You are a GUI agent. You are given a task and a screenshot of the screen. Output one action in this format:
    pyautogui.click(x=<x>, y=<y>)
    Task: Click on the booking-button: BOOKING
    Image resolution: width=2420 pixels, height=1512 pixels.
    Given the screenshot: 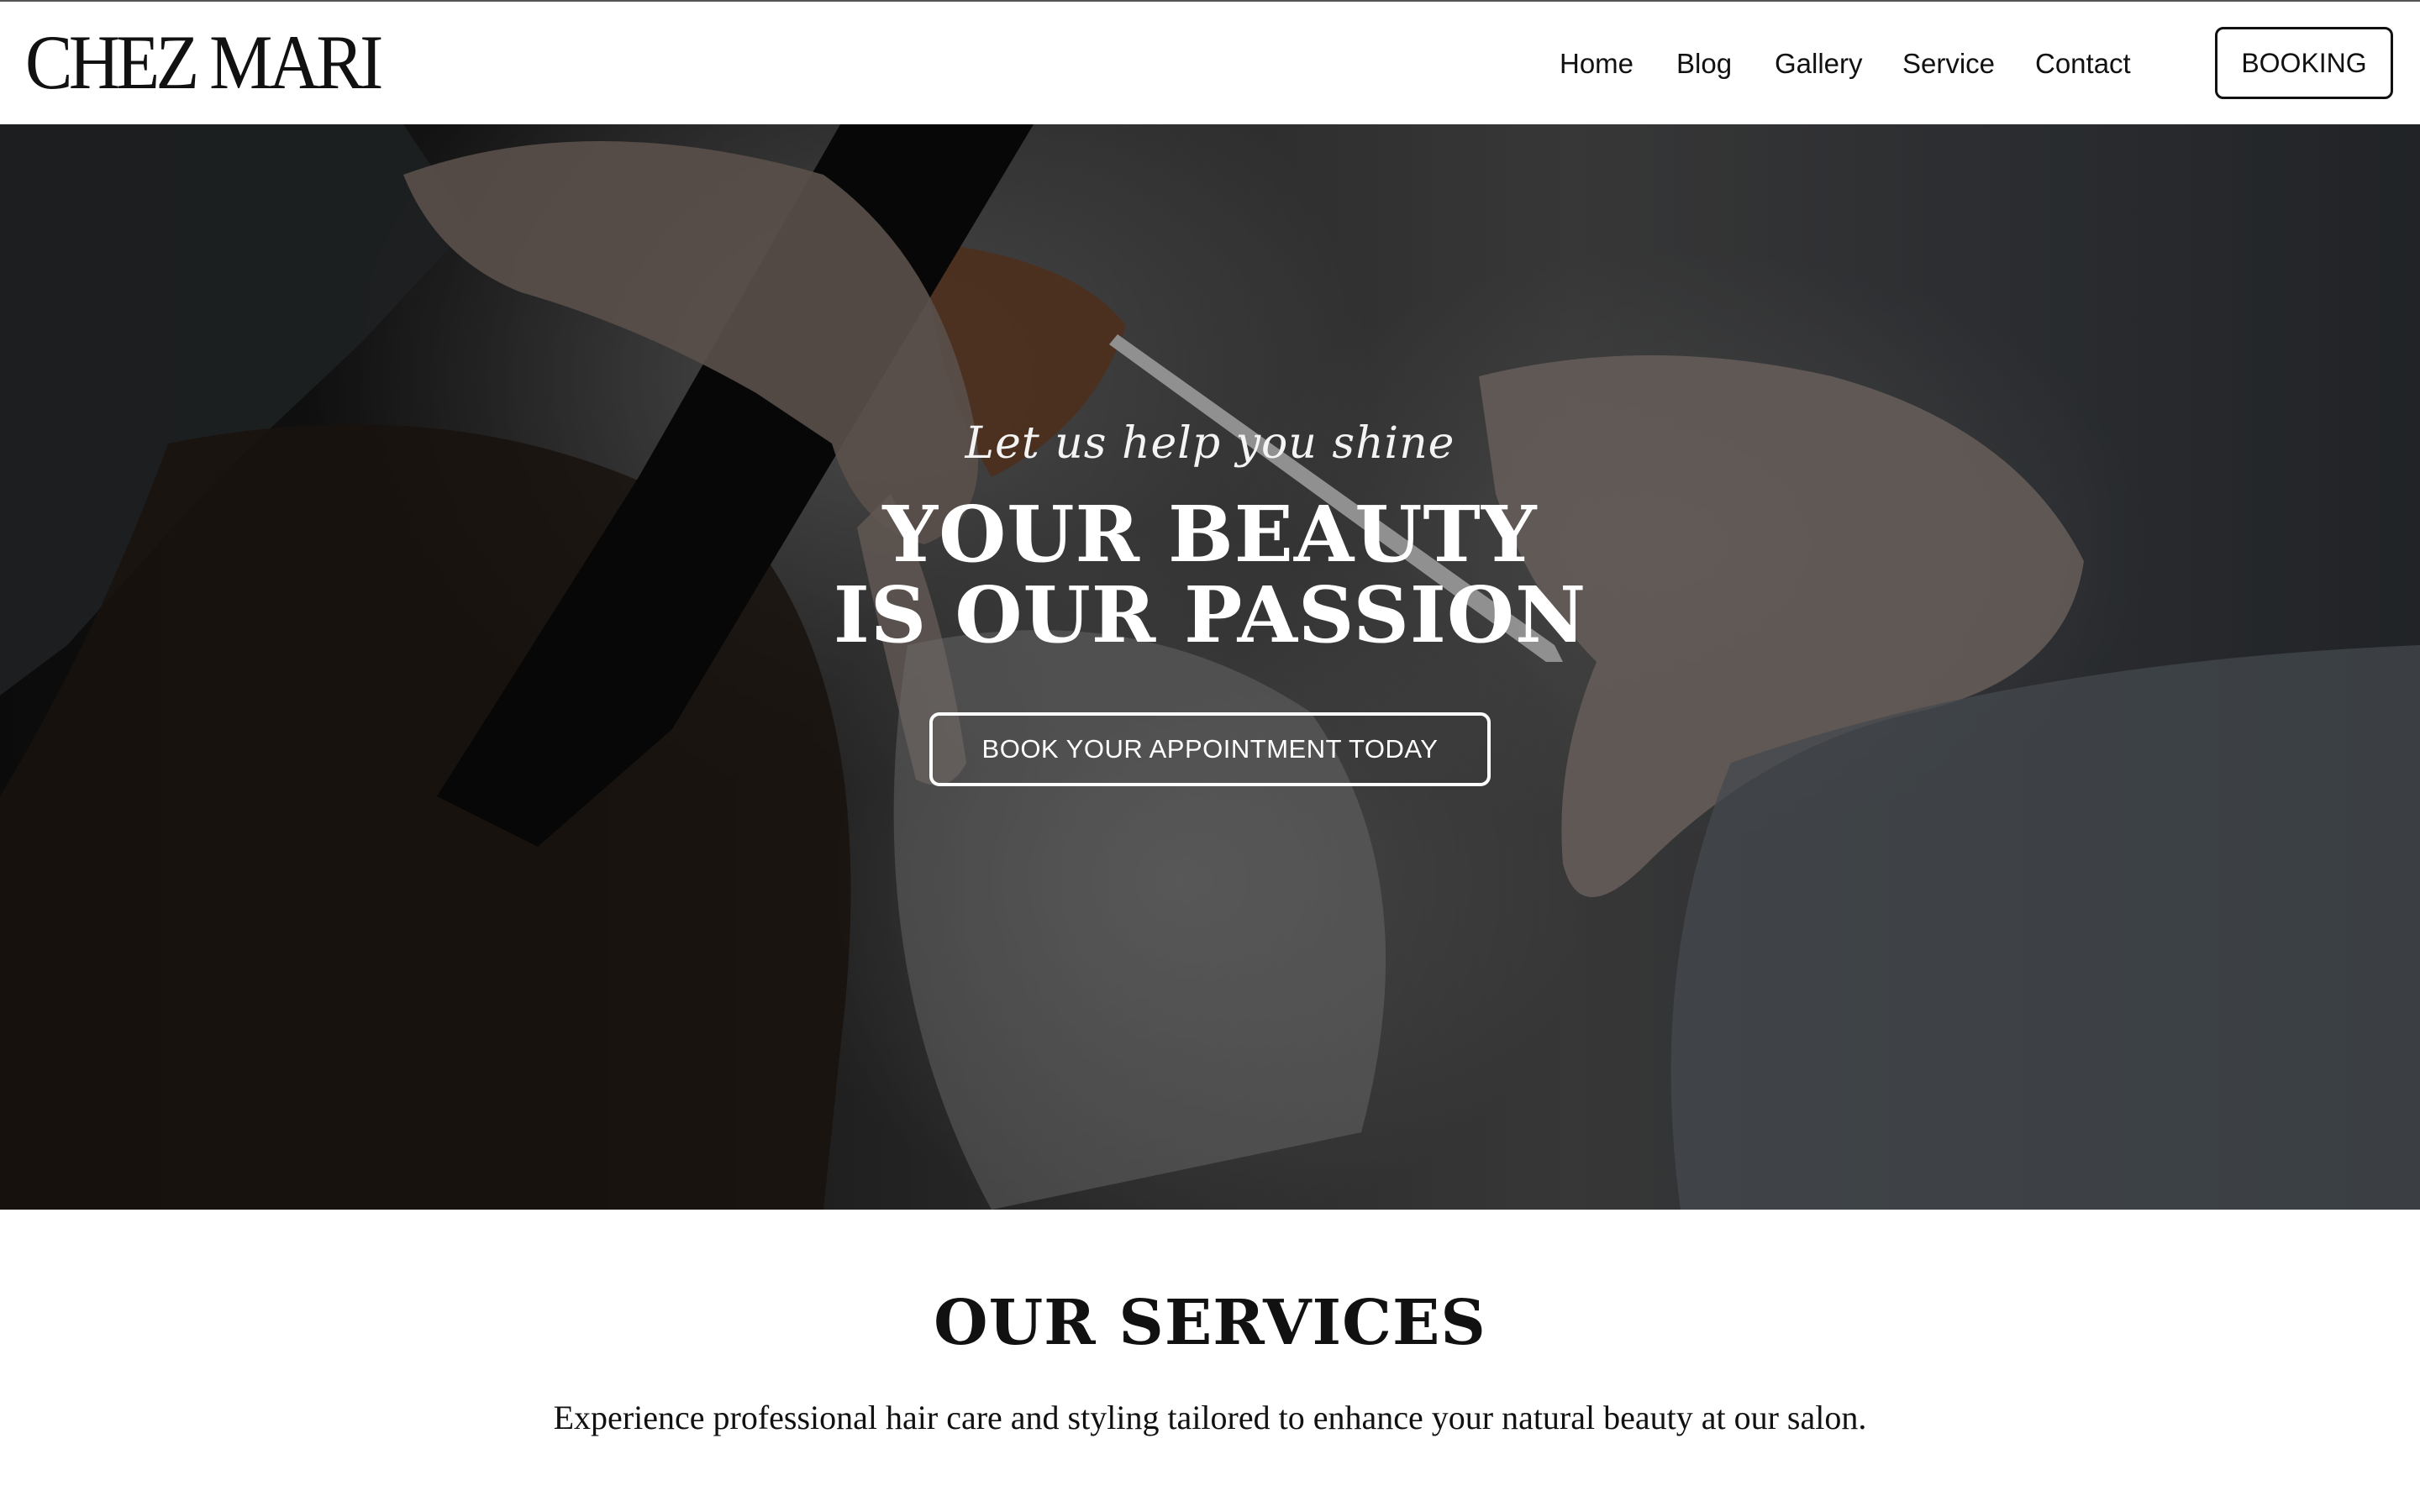 What is the action you would take?
    pyautogui.click(x=2304, y=63)
    